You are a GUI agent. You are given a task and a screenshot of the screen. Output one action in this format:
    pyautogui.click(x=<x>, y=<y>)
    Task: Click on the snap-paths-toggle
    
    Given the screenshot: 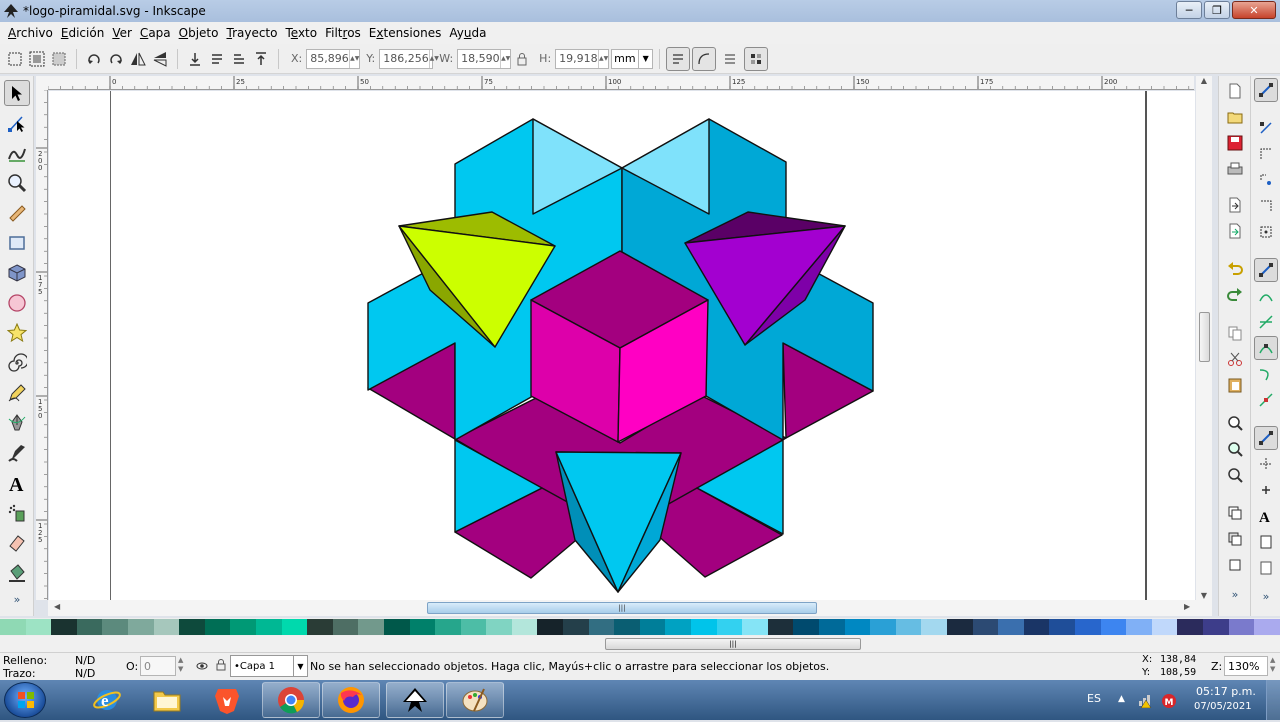 What is the action you would take?
    pyautogui.click(x=1266, y=296)
    